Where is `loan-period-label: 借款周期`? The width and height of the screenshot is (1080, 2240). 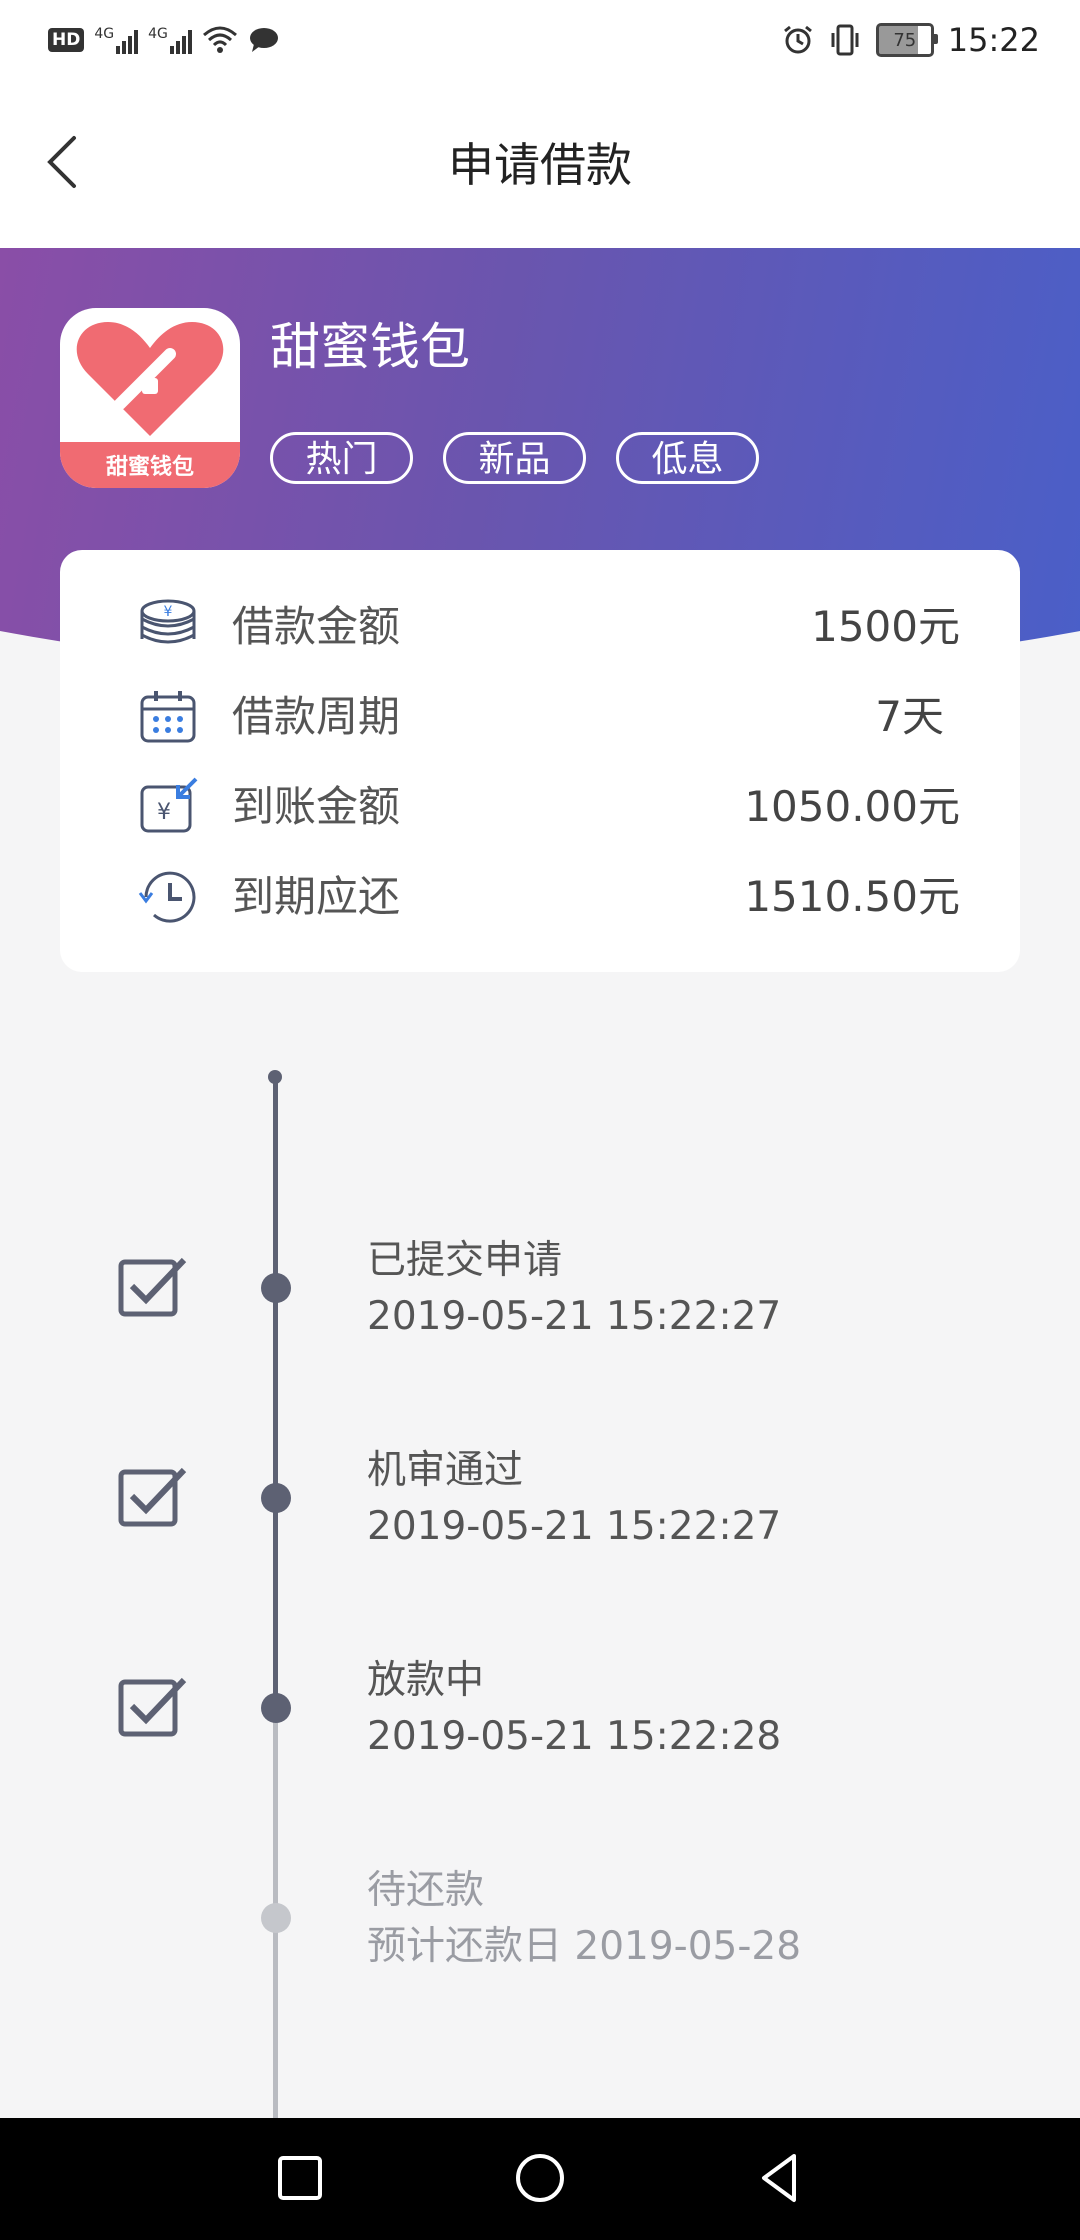 loan-period-label: 借款周期 is located at coordinates (316, 716).